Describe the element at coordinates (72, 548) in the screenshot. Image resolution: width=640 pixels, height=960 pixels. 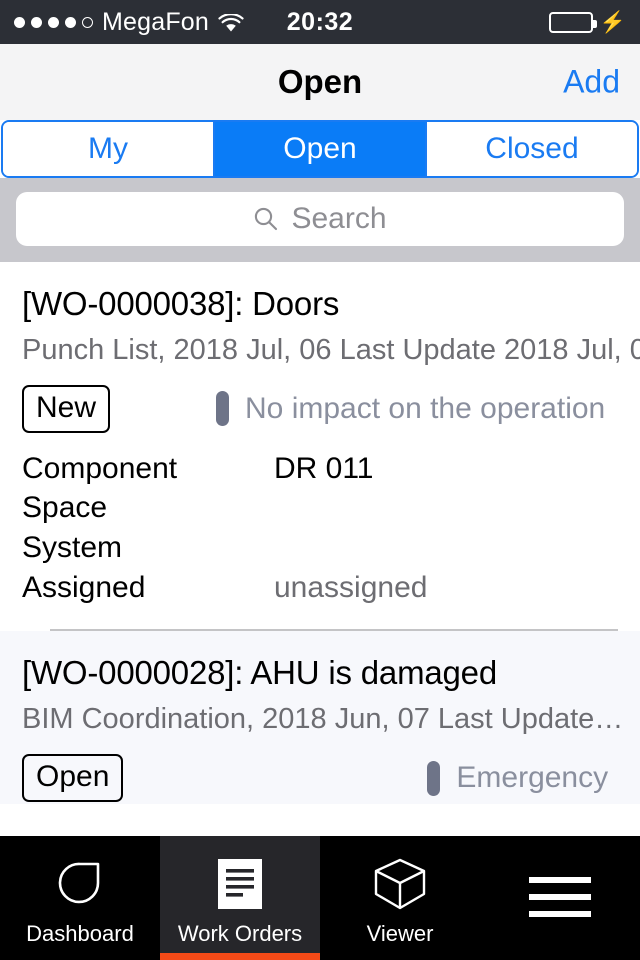
I see `detail-key: System` at that location.